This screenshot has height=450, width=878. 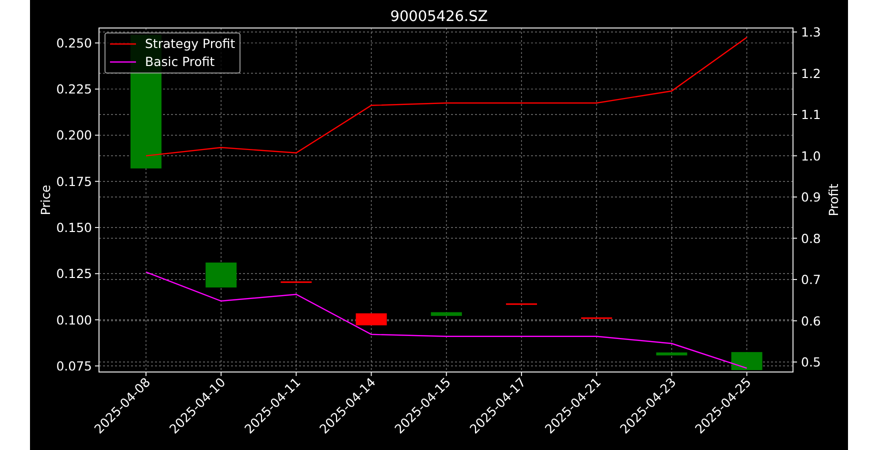 What do you see at coordinates (180, 61) in the screenshot?
I see `legend-label: Basic Profit` at bounding box center [180, 61].